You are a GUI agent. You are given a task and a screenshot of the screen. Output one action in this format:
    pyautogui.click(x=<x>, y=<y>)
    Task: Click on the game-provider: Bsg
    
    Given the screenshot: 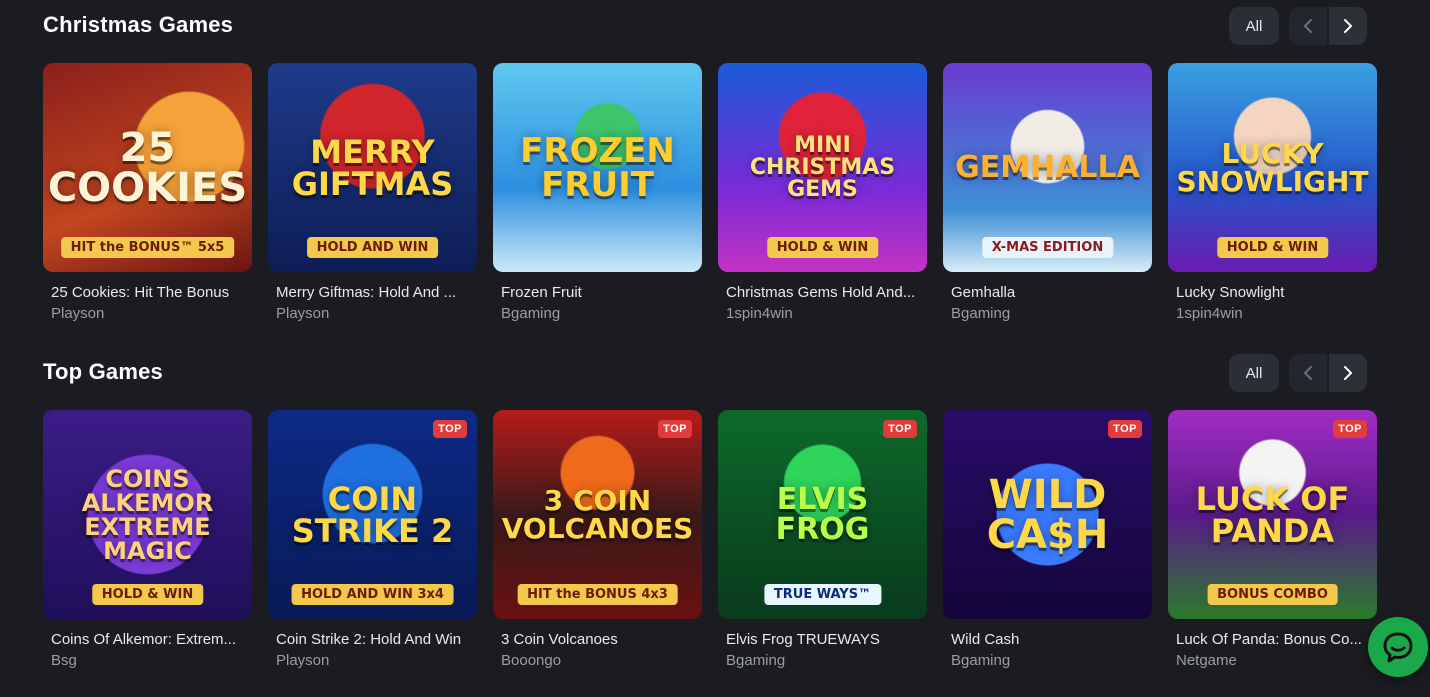 What is the action you would take?
    pyautogui.click(x=64, y=660)
    